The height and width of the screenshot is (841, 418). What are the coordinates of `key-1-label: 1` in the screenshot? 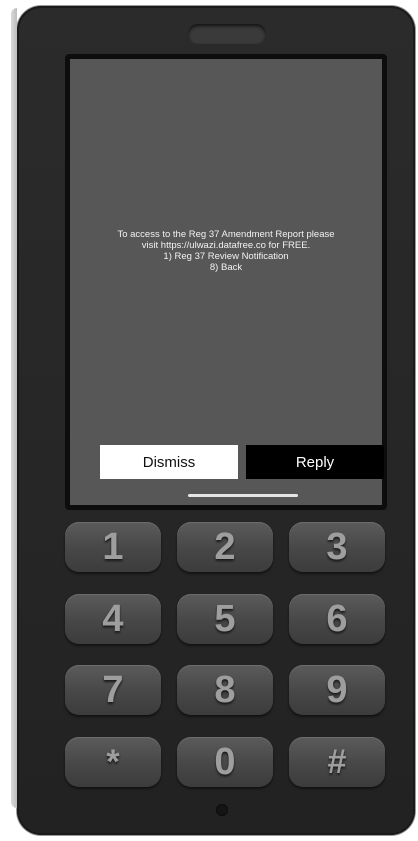 It's located at (113, 546).